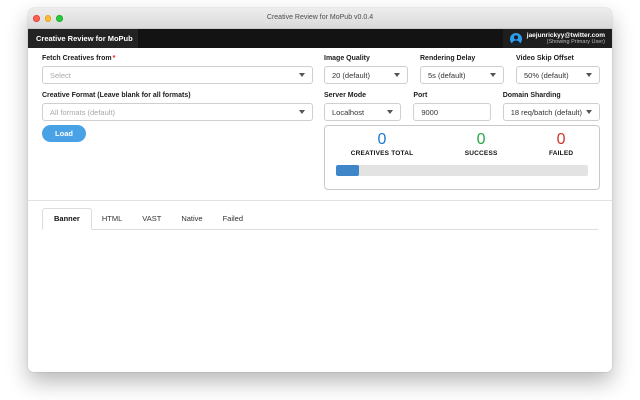 The height and width of the screenshot is (400, 640). Describe the element at coordinates (575, 42) in the screenshot. I see `user-subtitle: (Showing Primary User)` at that location.